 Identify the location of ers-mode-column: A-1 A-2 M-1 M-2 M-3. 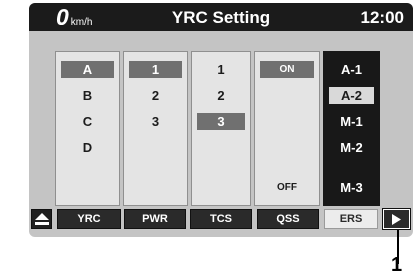
(351, 128).